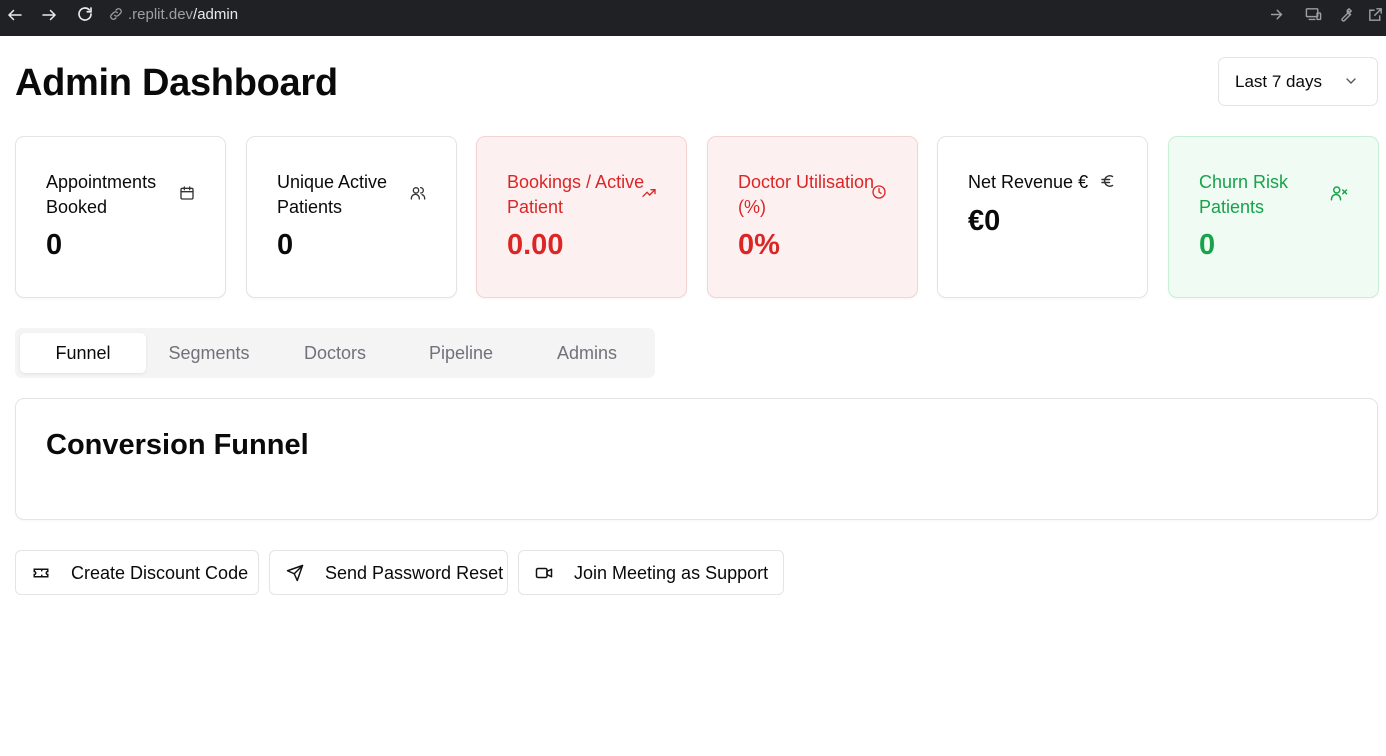 The width and height of the screenshot is (1386, 756). Describe the element at coordinates (332, 194) in the screenshot. I see `stat-label: Unique Active Patients` at that location.